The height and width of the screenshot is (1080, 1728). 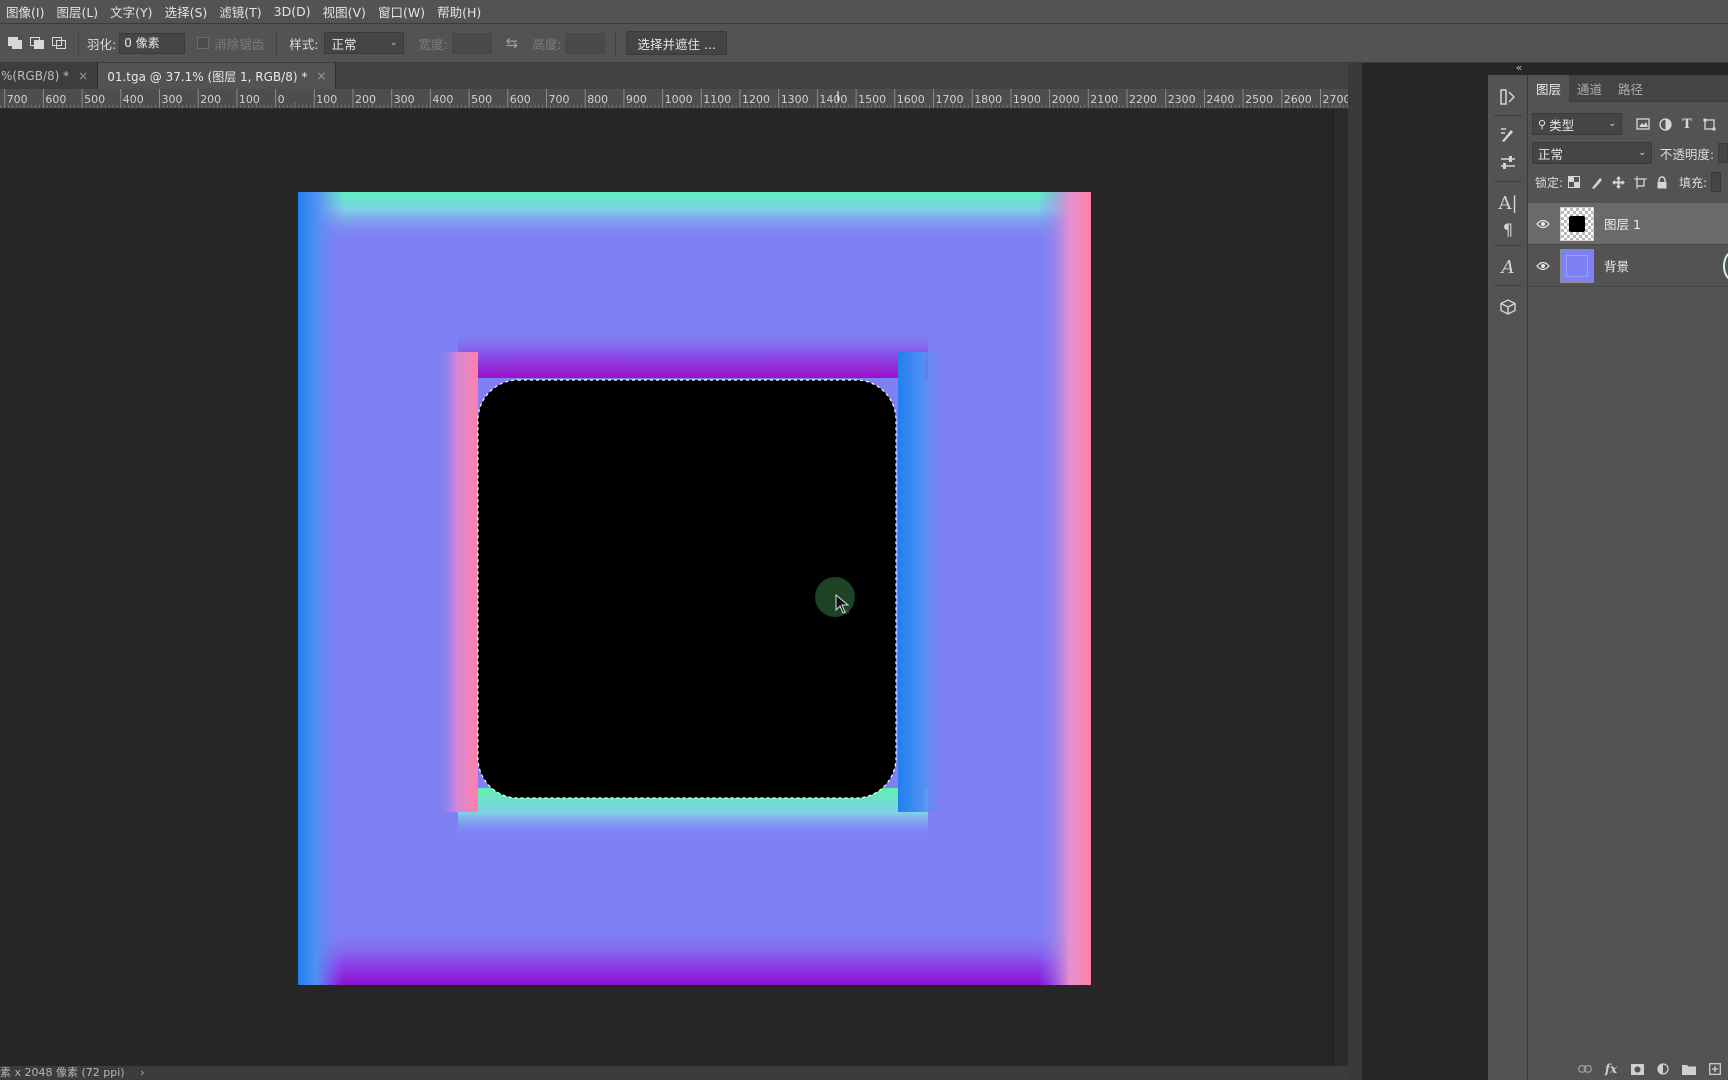 I want to click on menu-layer: 图层(L), so click(x=77, y=11).